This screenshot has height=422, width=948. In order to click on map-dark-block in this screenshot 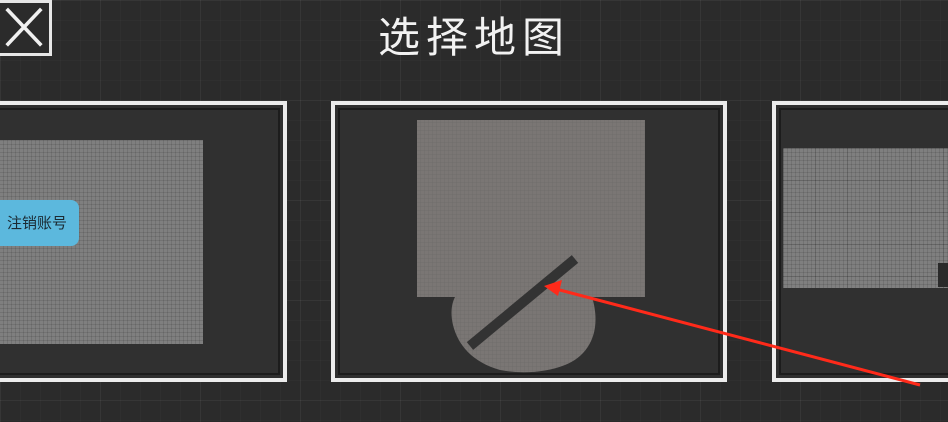, I will do `click(943, 275)`.